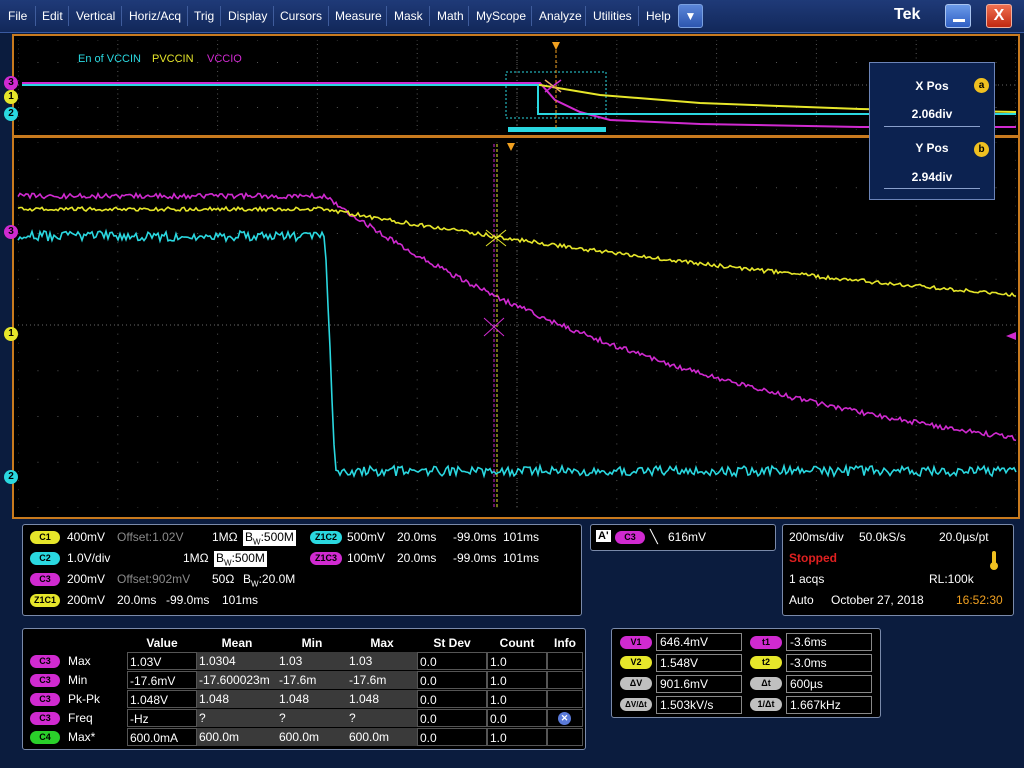 This screenshot has width=1024, height=768. What do you see at coordinates (86, 537) in the screenshot?
I see `c1-scale: 400mV` at bounding box center [86, 537].